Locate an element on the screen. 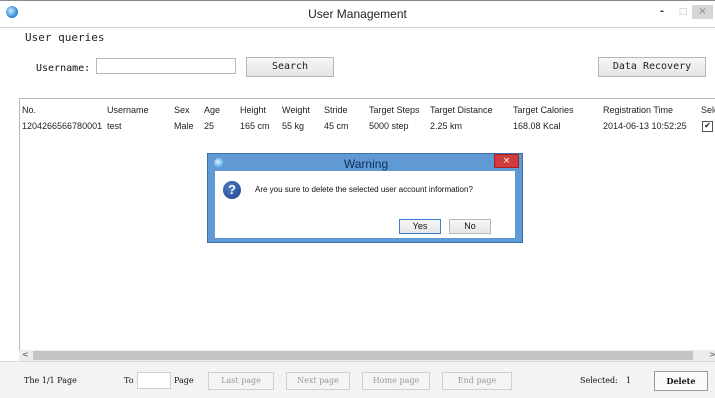 This screenshot has width=715, height=398. cell-sex: Male is located at coordinates (184, 126).